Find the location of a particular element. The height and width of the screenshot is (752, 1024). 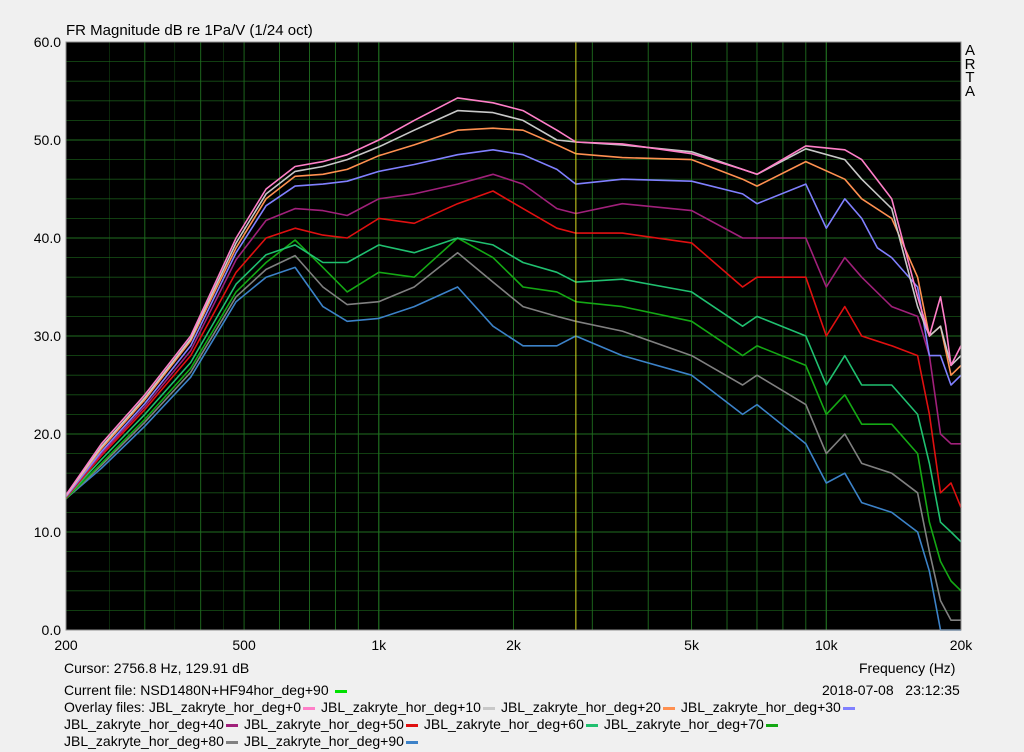

legend-label: JBL_zakryte_hor_deg+20 is located at coordinates (580, 707).